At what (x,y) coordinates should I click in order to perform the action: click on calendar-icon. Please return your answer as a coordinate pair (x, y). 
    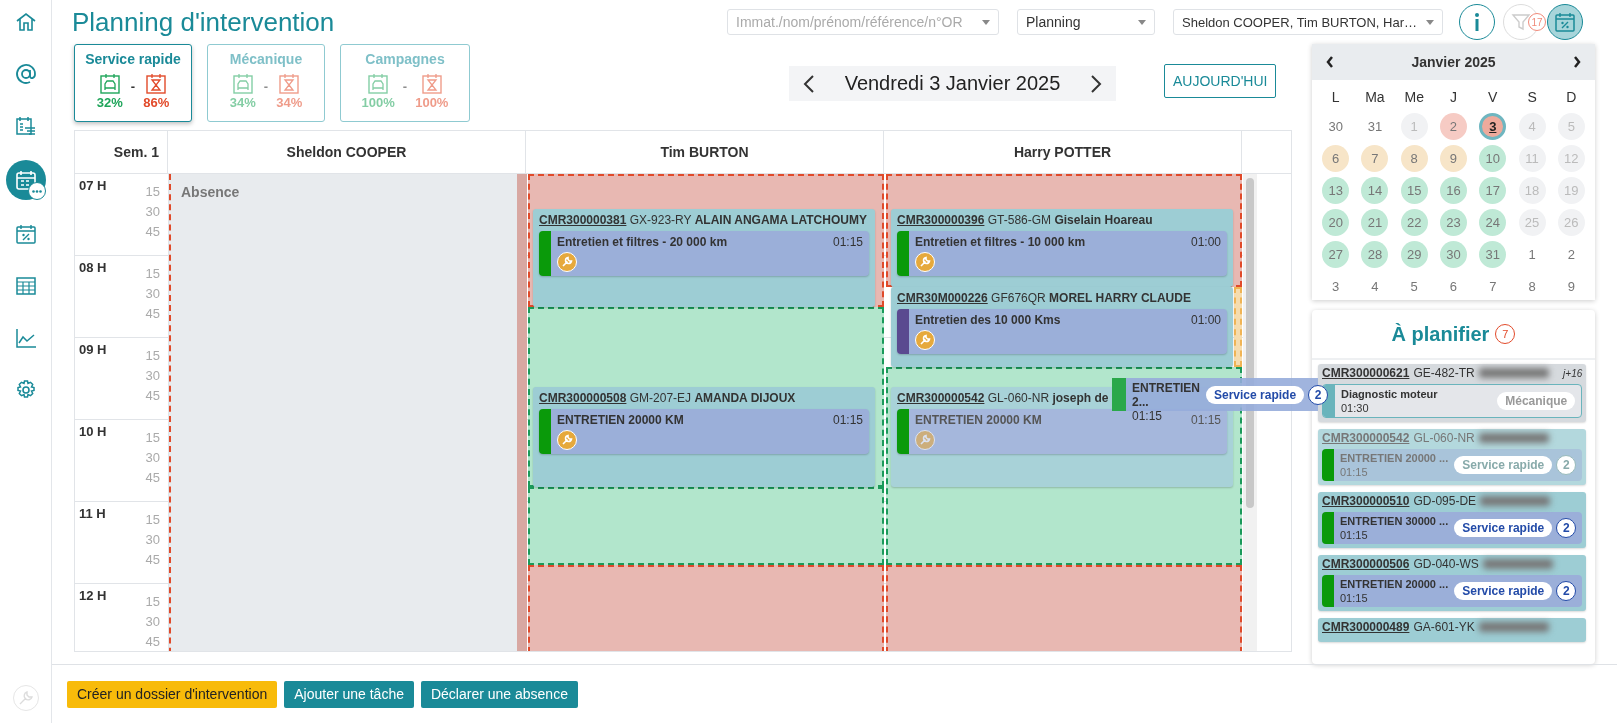
    Looking at the image, I should click on (25, 180).